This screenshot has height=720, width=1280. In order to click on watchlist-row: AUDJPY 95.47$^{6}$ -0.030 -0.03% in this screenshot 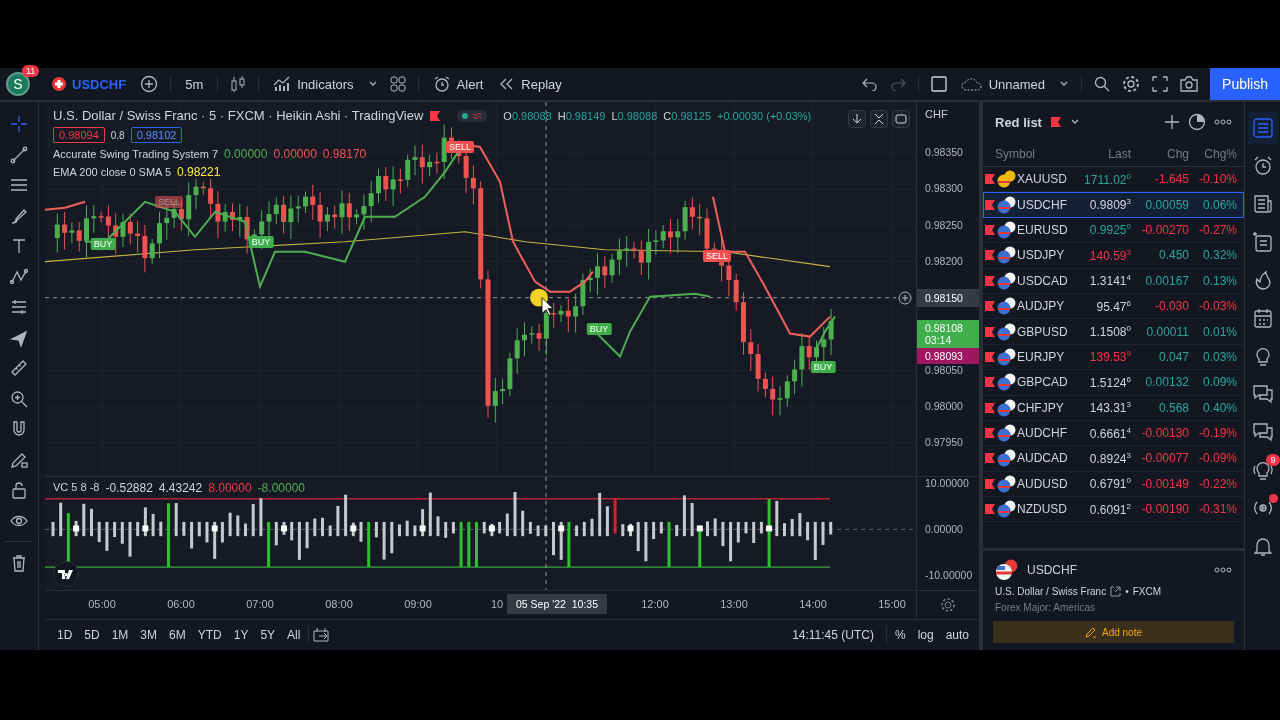, I will do `click(1113, 306)`.